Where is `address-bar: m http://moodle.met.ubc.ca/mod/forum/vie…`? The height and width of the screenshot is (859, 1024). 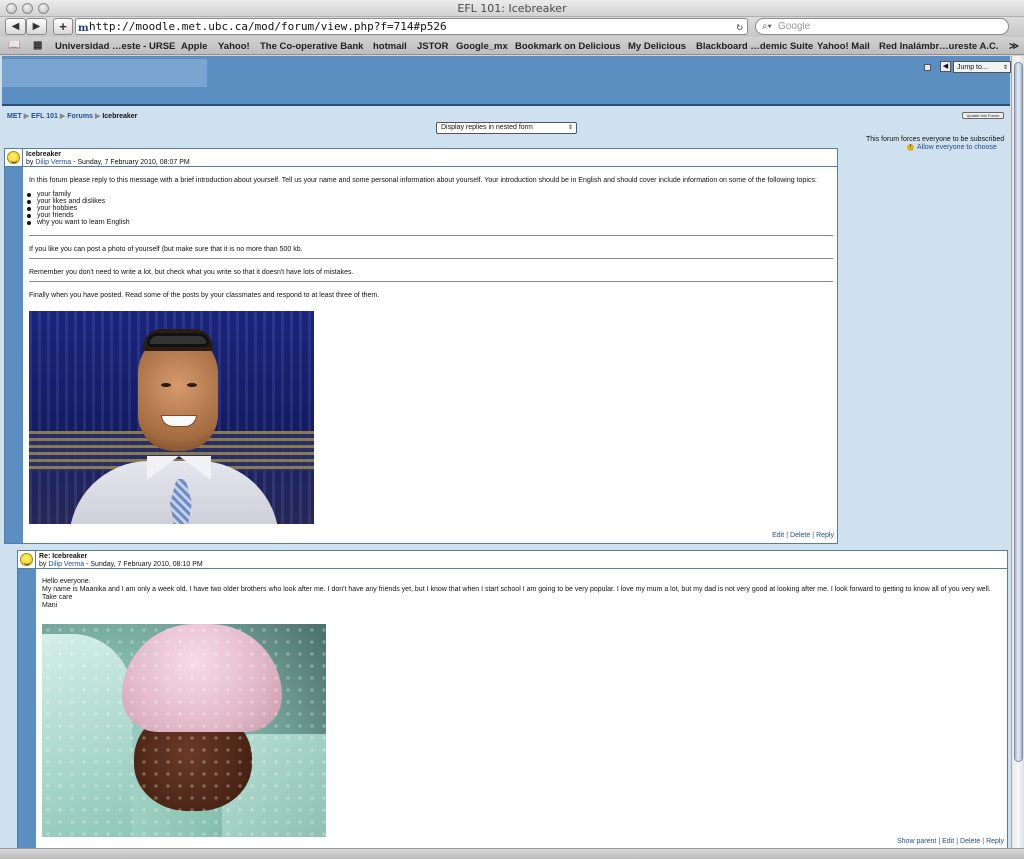 address-bar: m http://moodle.met.ubc.ca/mod/forum/vie… is located at coordinates (411, 26).